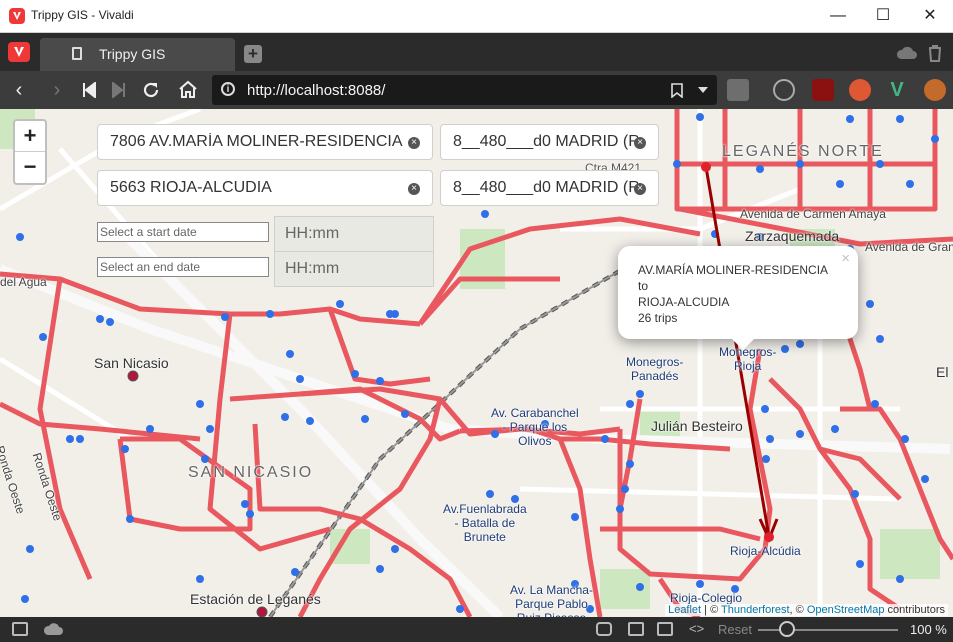  What do you see at coordinates (655, 369) in the screenshot?
I see `label-monegros-panades: Monegros- Panadés` at bounding box center [655, 369].